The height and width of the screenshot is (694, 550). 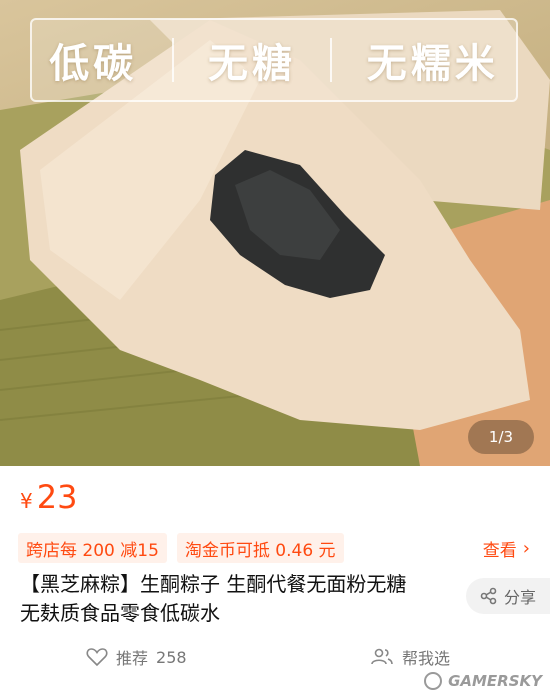 What do you see at coordinates (92, 548) in the screenshot?
I see `promo-tag-cross-store: 跨店每 200 减15` at bounding box center [92, 548].